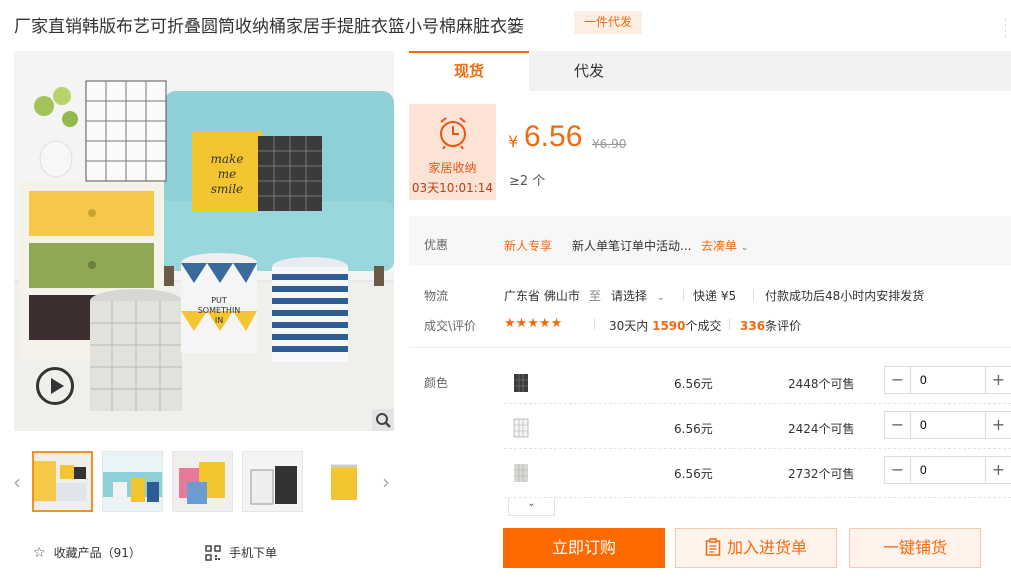  Describe the element at coordinates (452, 188) in the screenshot. I see `promo-countdown: 03天10:01:14` at that location.